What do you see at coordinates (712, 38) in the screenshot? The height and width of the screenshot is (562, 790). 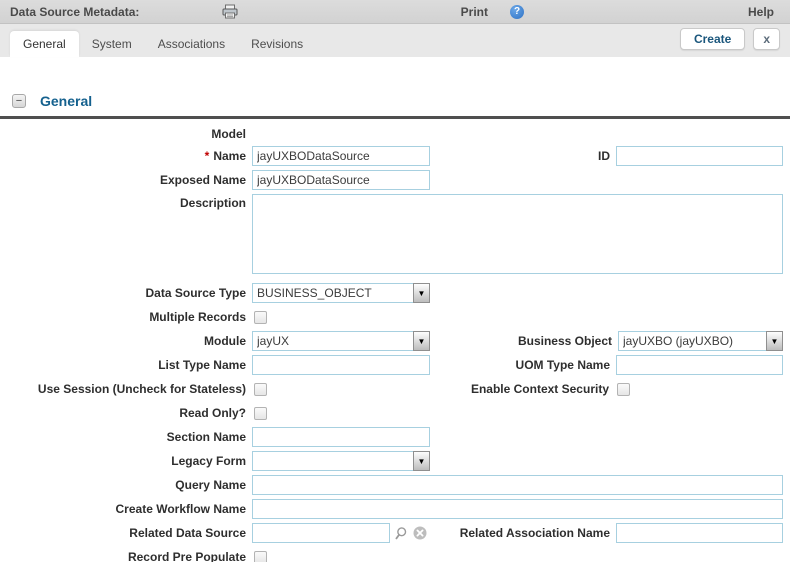 I see `create-button: Create` at bounding box center [712, 38].